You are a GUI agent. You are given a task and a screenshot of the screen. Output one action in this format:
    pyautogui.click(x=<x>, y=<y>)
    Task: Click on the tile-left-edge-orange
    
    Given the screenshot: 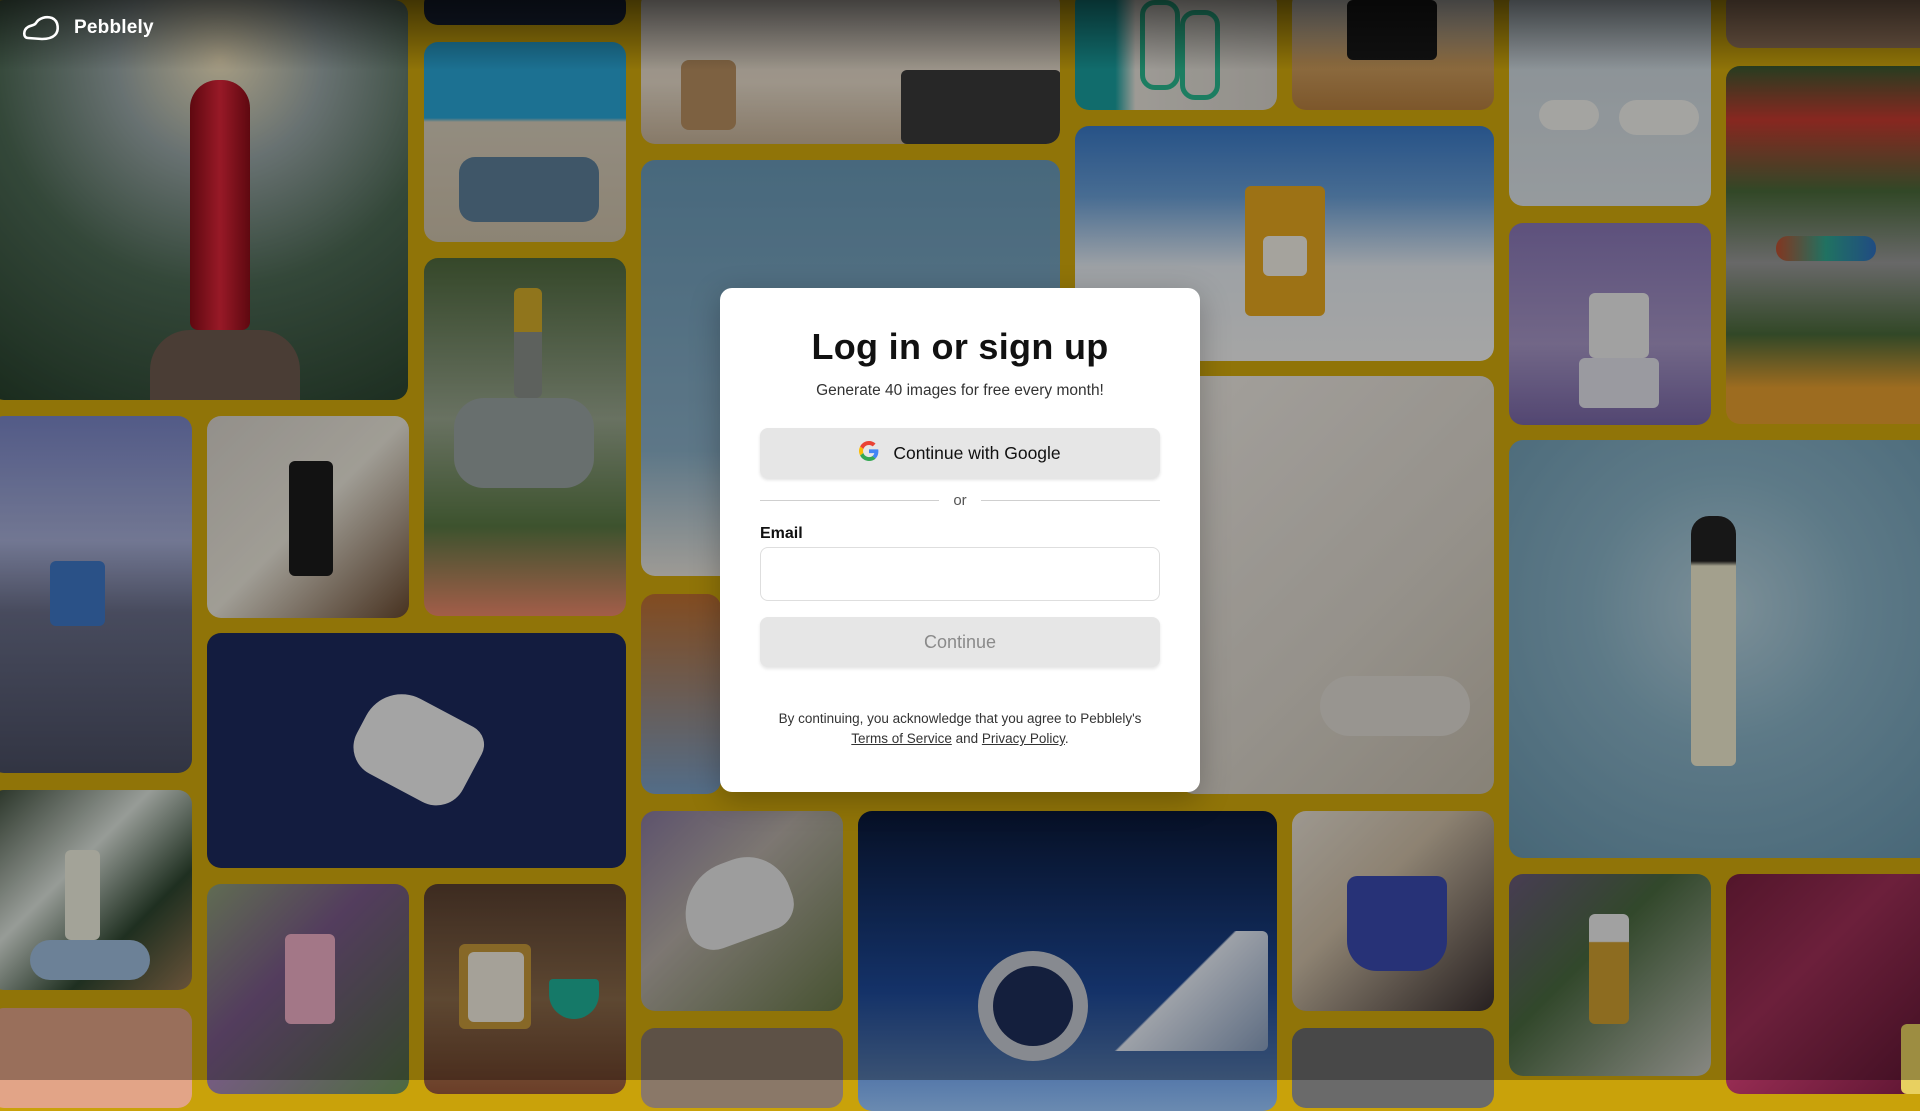 What is the action you would take?
    pyautogui.click(x=681, y=694)
    